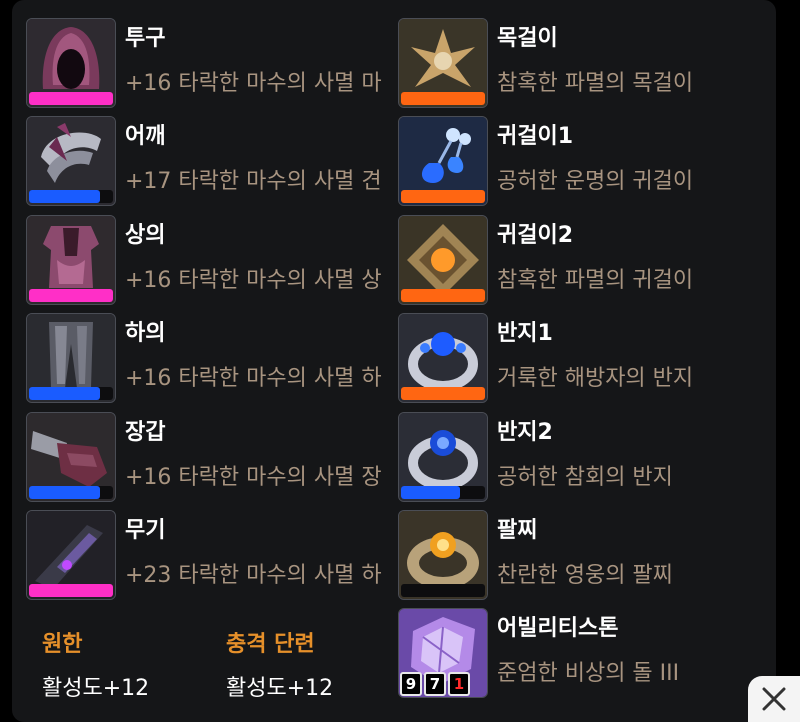 The height and width of the screenshot is (722, 800). Describe the element at coordinates (595, 182) in the screenshot. I see `item-name: 공허한 운명의 귀걸이` at that location.